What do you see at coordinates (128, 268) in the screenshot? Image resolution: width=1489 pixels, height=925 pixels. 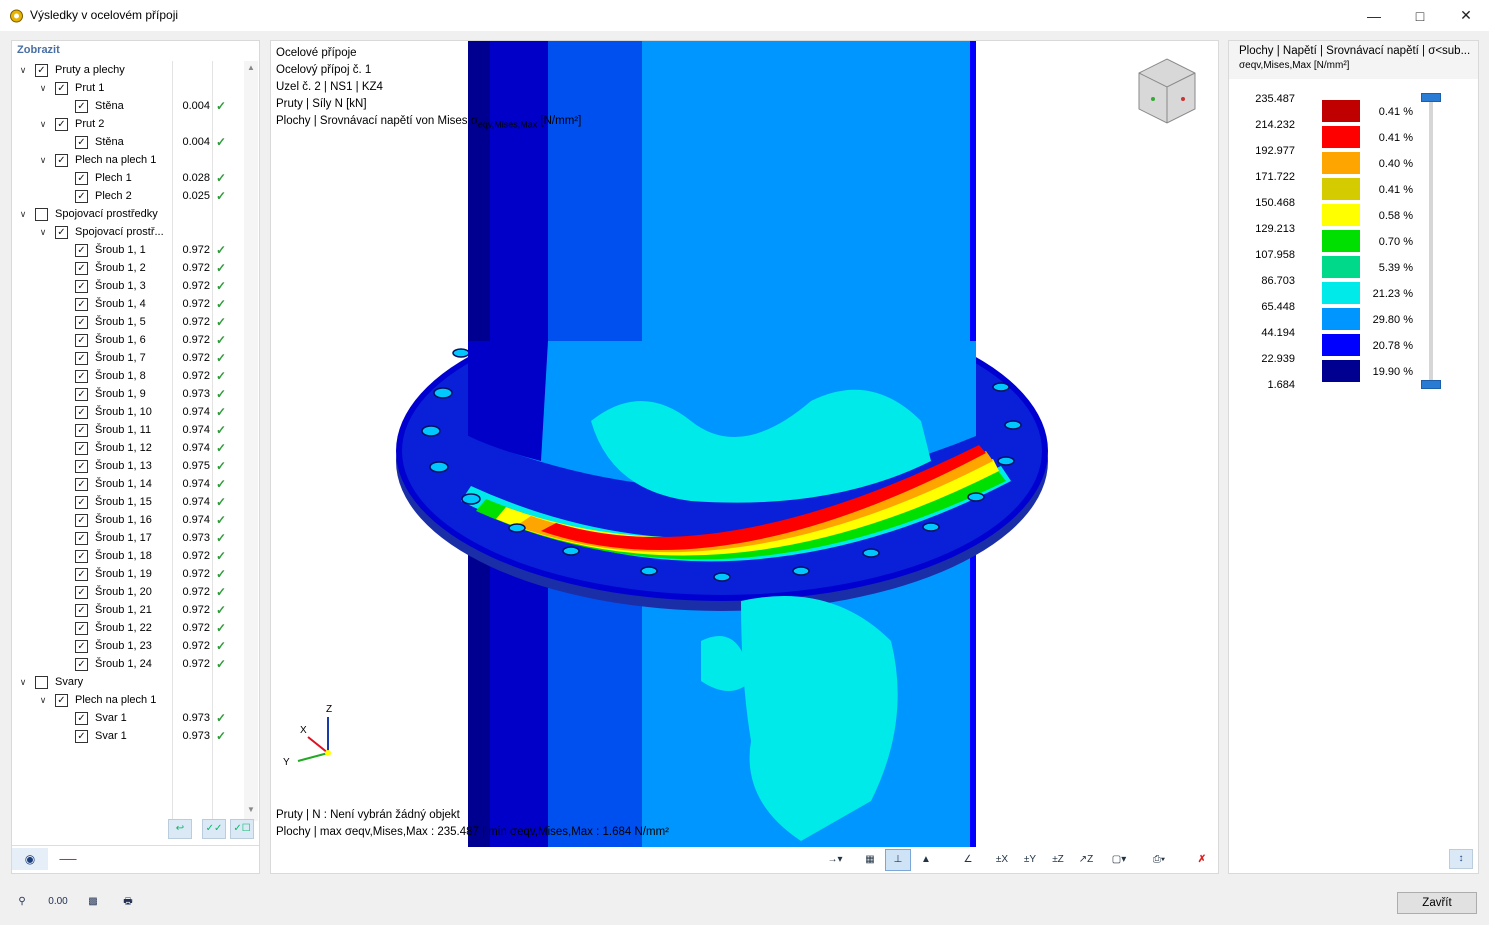 I see `tree-row: ✓ Šroub 1, 2 0.972 ✓` at bounding box center [128, 268].